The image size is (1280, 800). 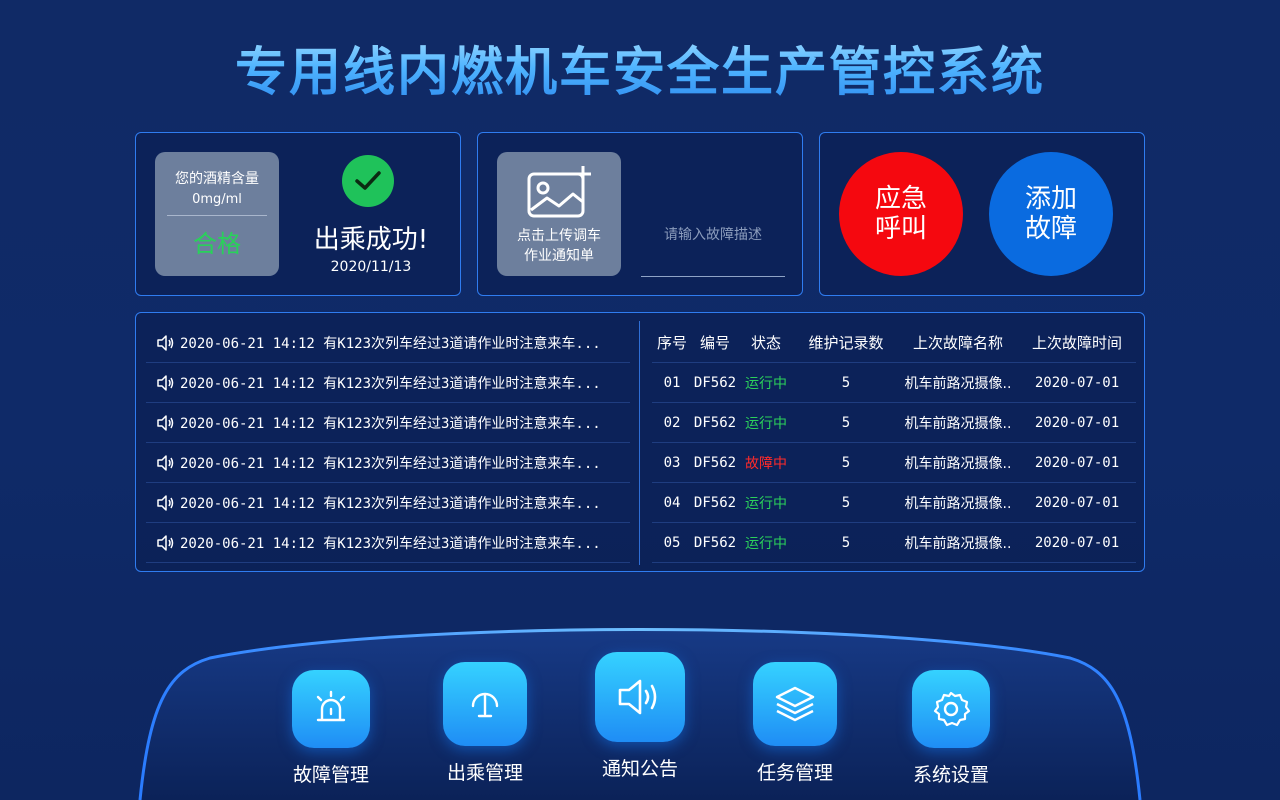 I want to click on header-status: 状态, so click(x=765, y=343).